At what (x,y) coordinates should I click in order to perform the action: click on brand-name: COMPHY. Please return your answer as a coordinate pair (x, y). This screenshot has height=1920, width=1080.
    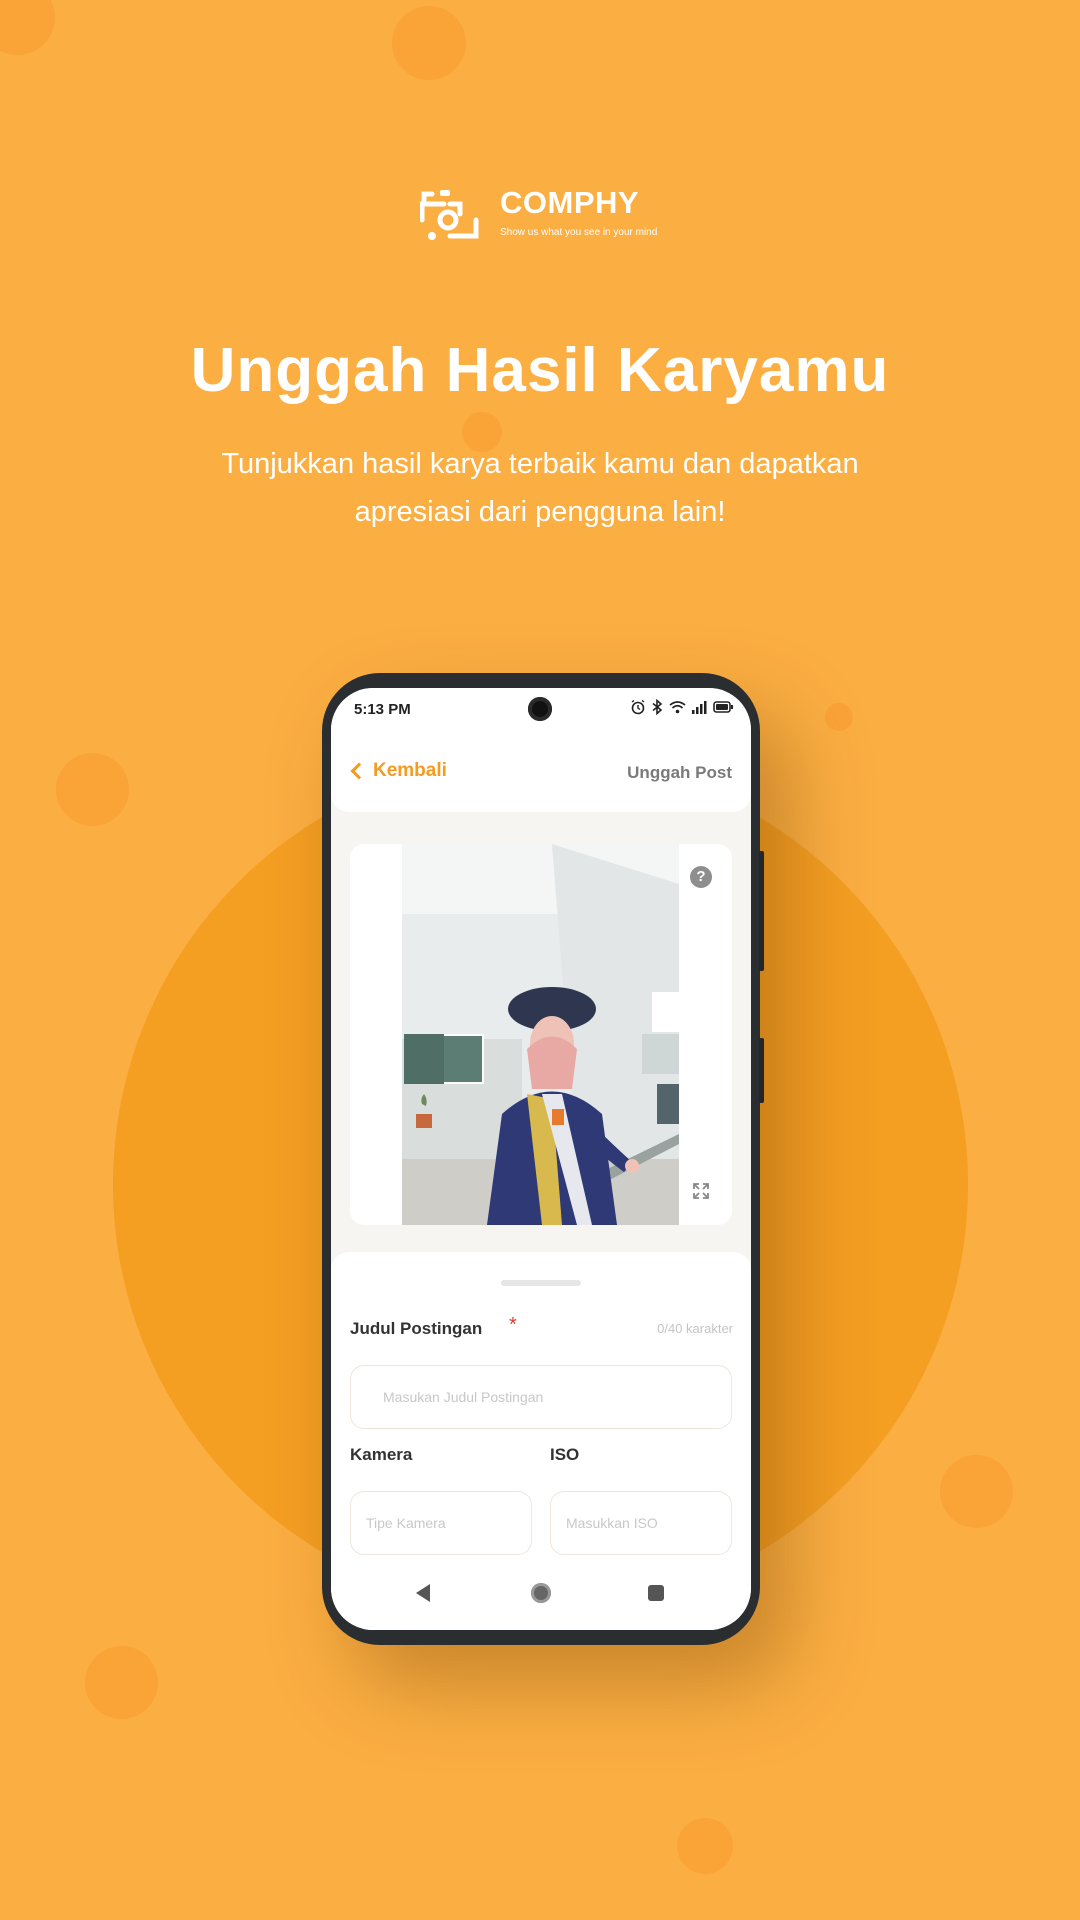
    Looking at the image, I should click on (570, 202).